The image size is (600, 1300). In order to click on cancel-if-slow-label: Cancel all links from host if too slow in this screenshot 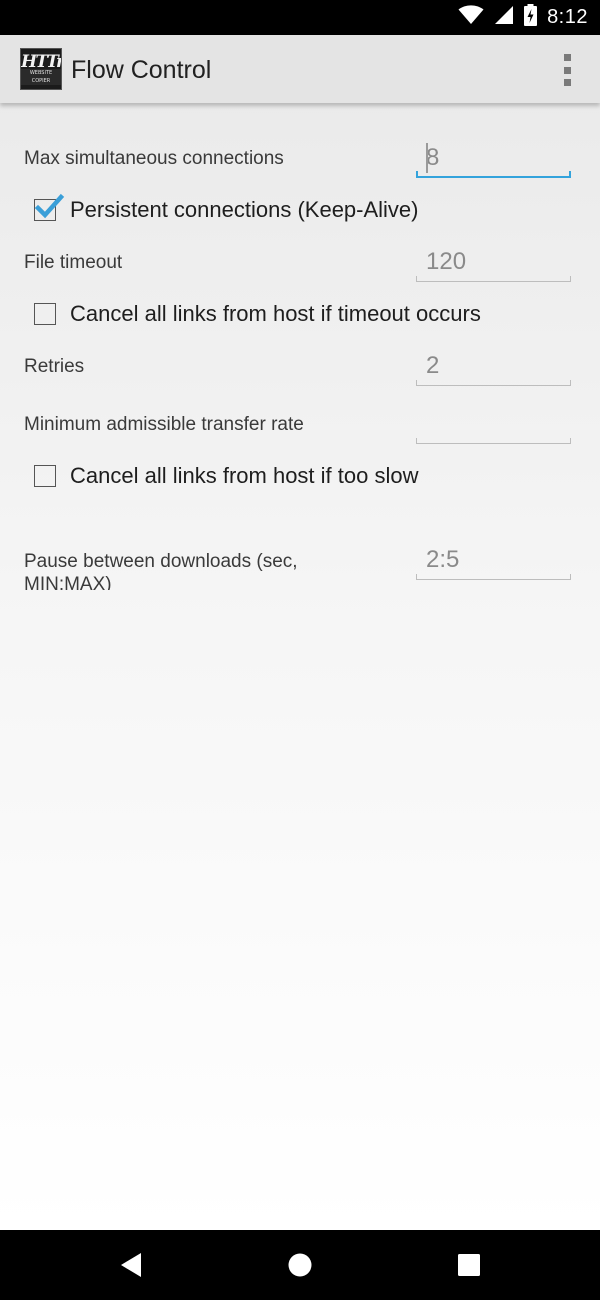, I will do `click(244, 475)`.